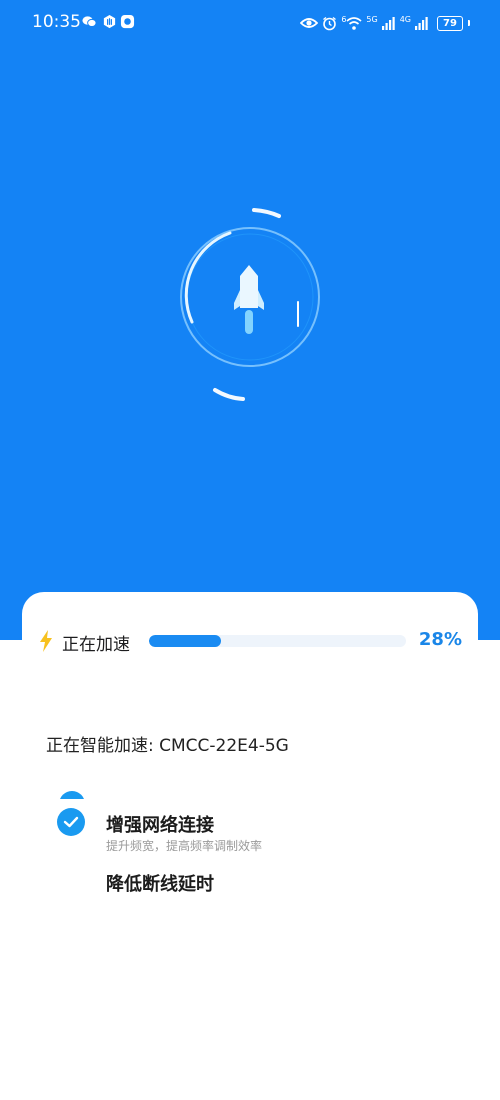 This screenshot has height=1100, width=500. What do you see at coordinates (372, 19) in the screenshot?
I see `network-5g-label: 5G` at bounding box center [372, 19].